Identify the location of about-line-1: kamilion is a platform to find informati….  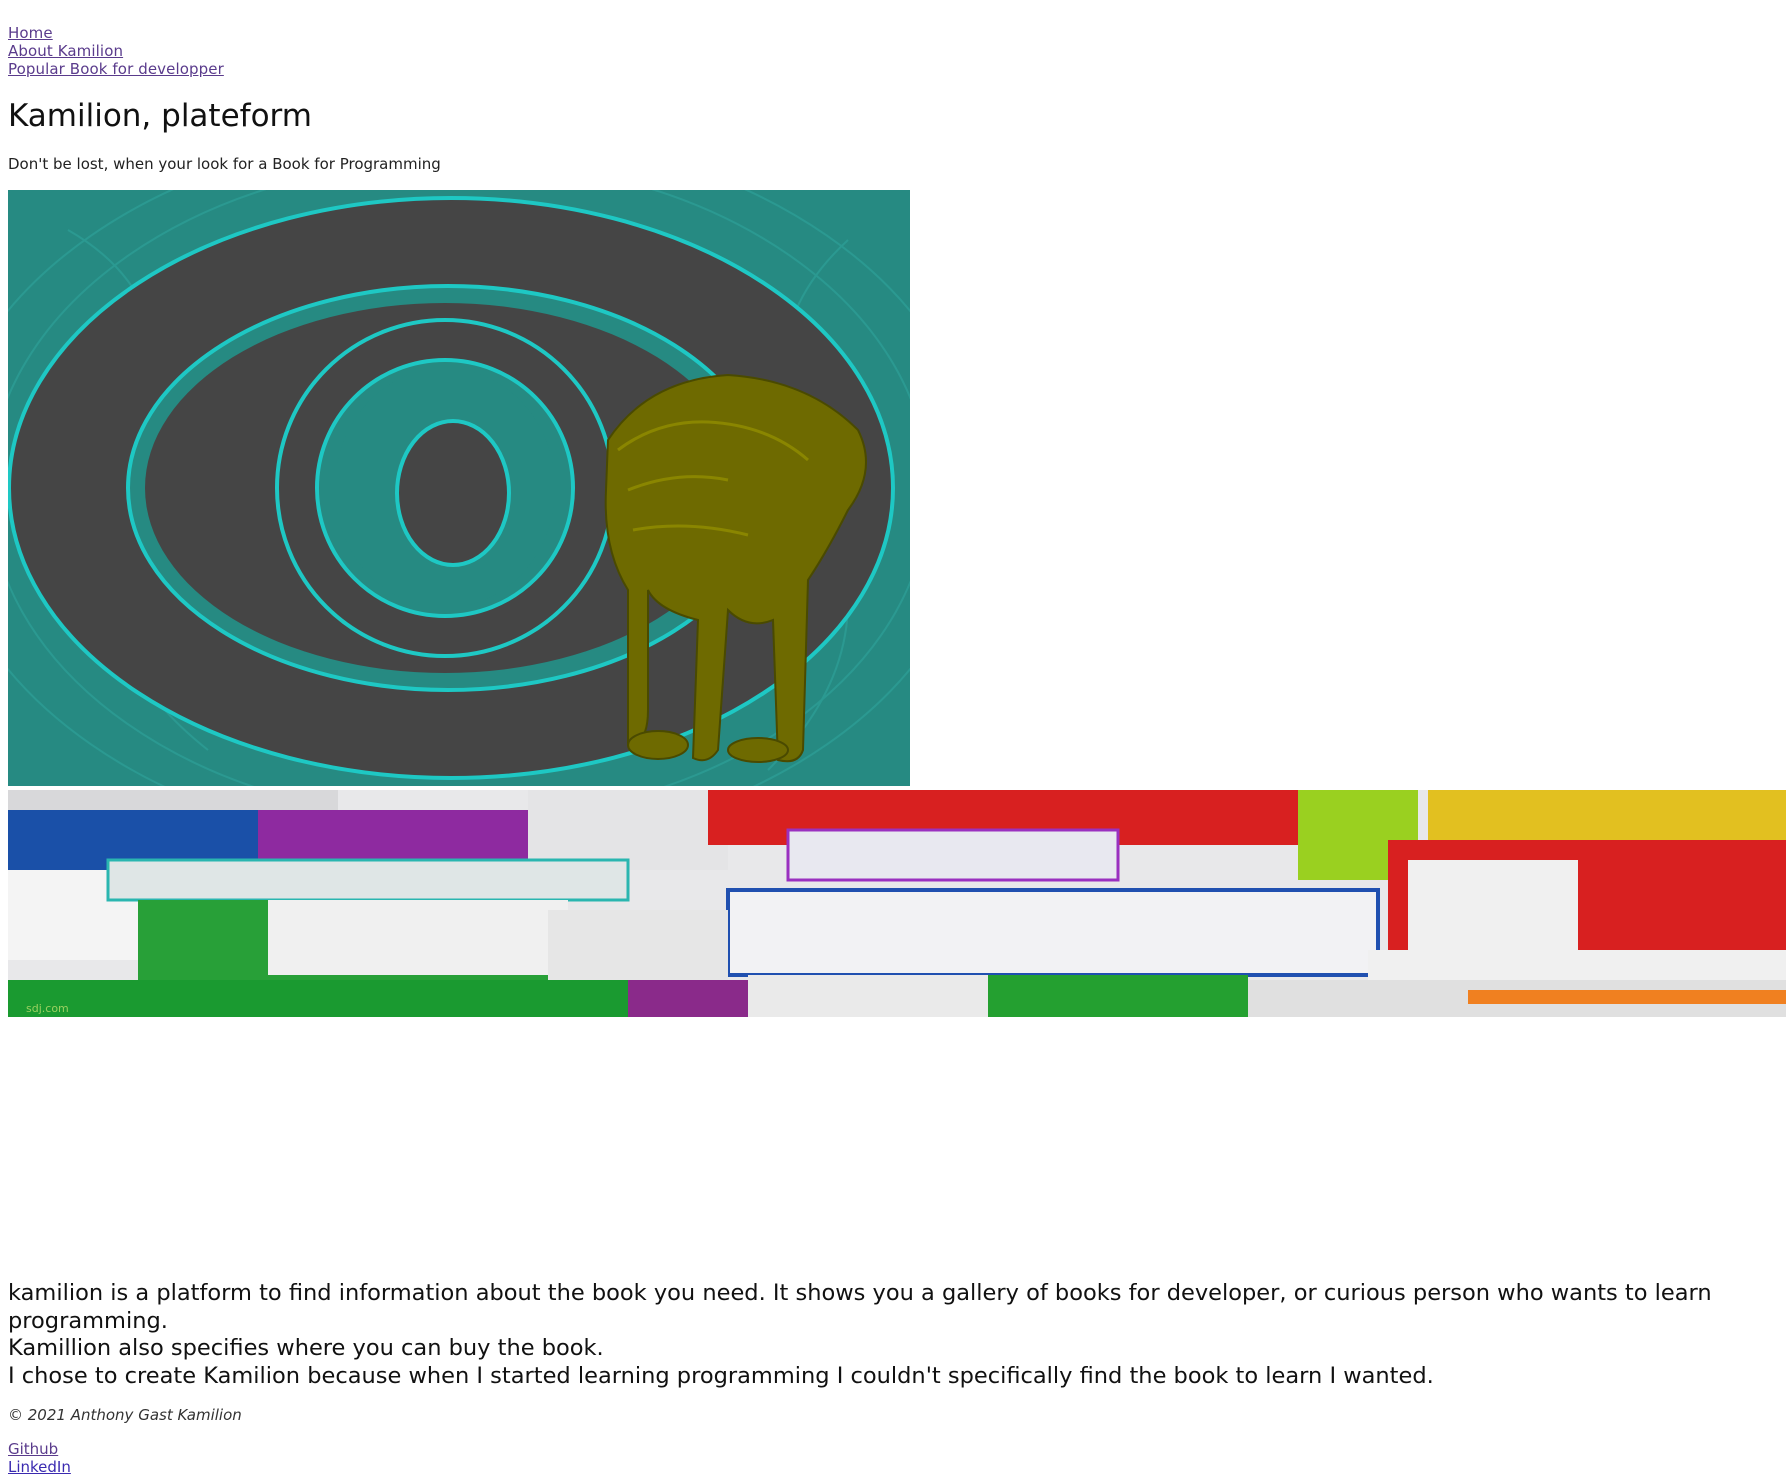
(860, 1307).